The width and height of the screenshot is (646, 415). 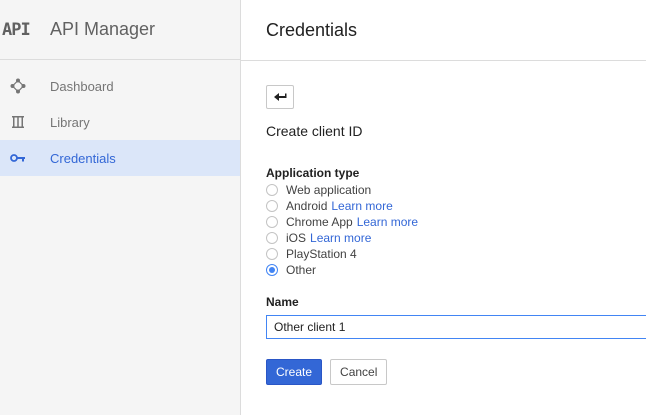 I want to click on learn-more-link-ios: Learn more, so click(x=340, y=238).